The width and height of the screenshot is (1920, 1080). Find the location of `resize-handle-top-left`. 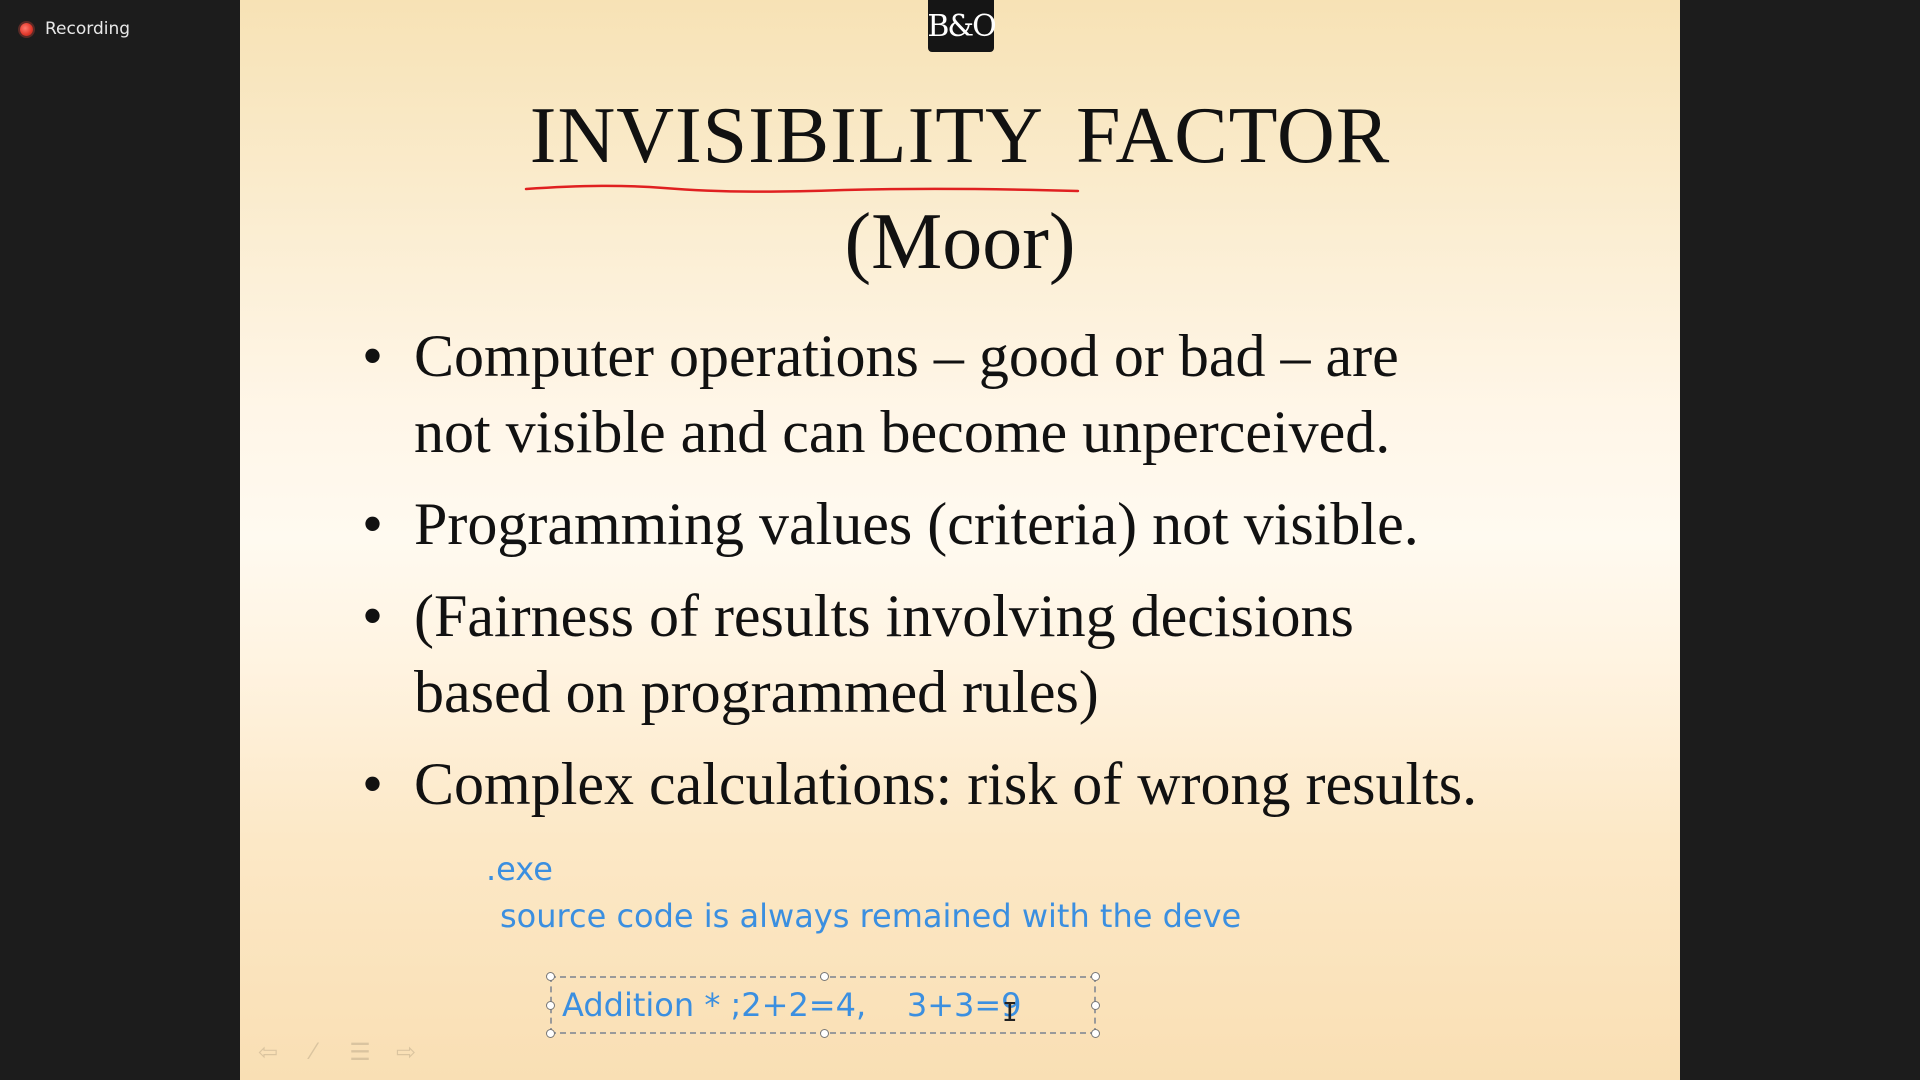

resize-handle-top-left is located at coordinates (550, 976).